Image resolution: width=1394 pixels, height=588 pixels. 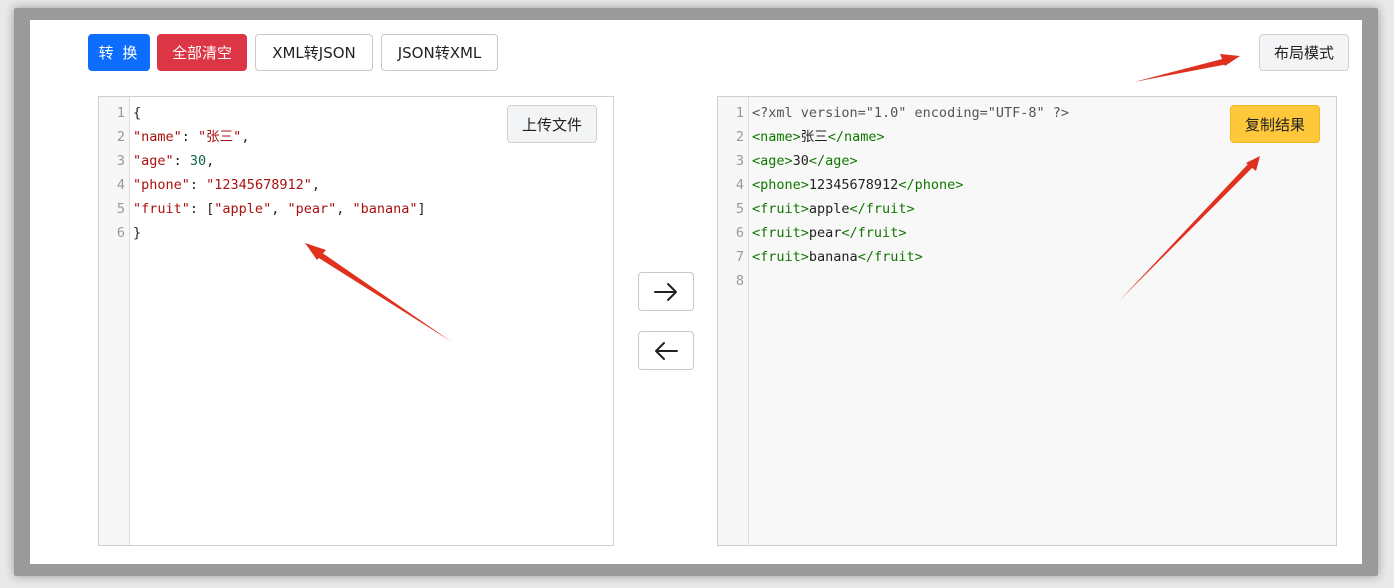 What do you see at coordinates (1304, 52) in the screenshot?
I see `layout-mode-button: 布局模式` at bounding box center [1304, 52].